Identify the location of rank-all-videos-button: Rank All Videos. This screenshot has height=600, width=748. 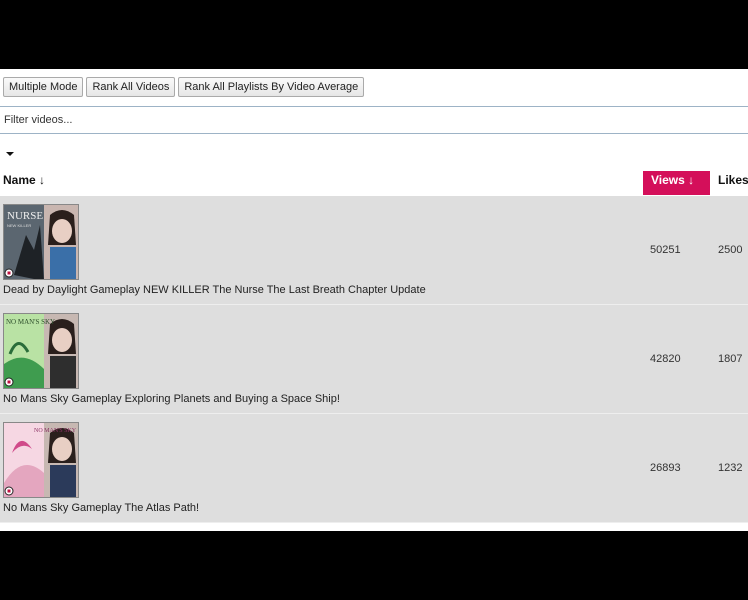
(131, 87).